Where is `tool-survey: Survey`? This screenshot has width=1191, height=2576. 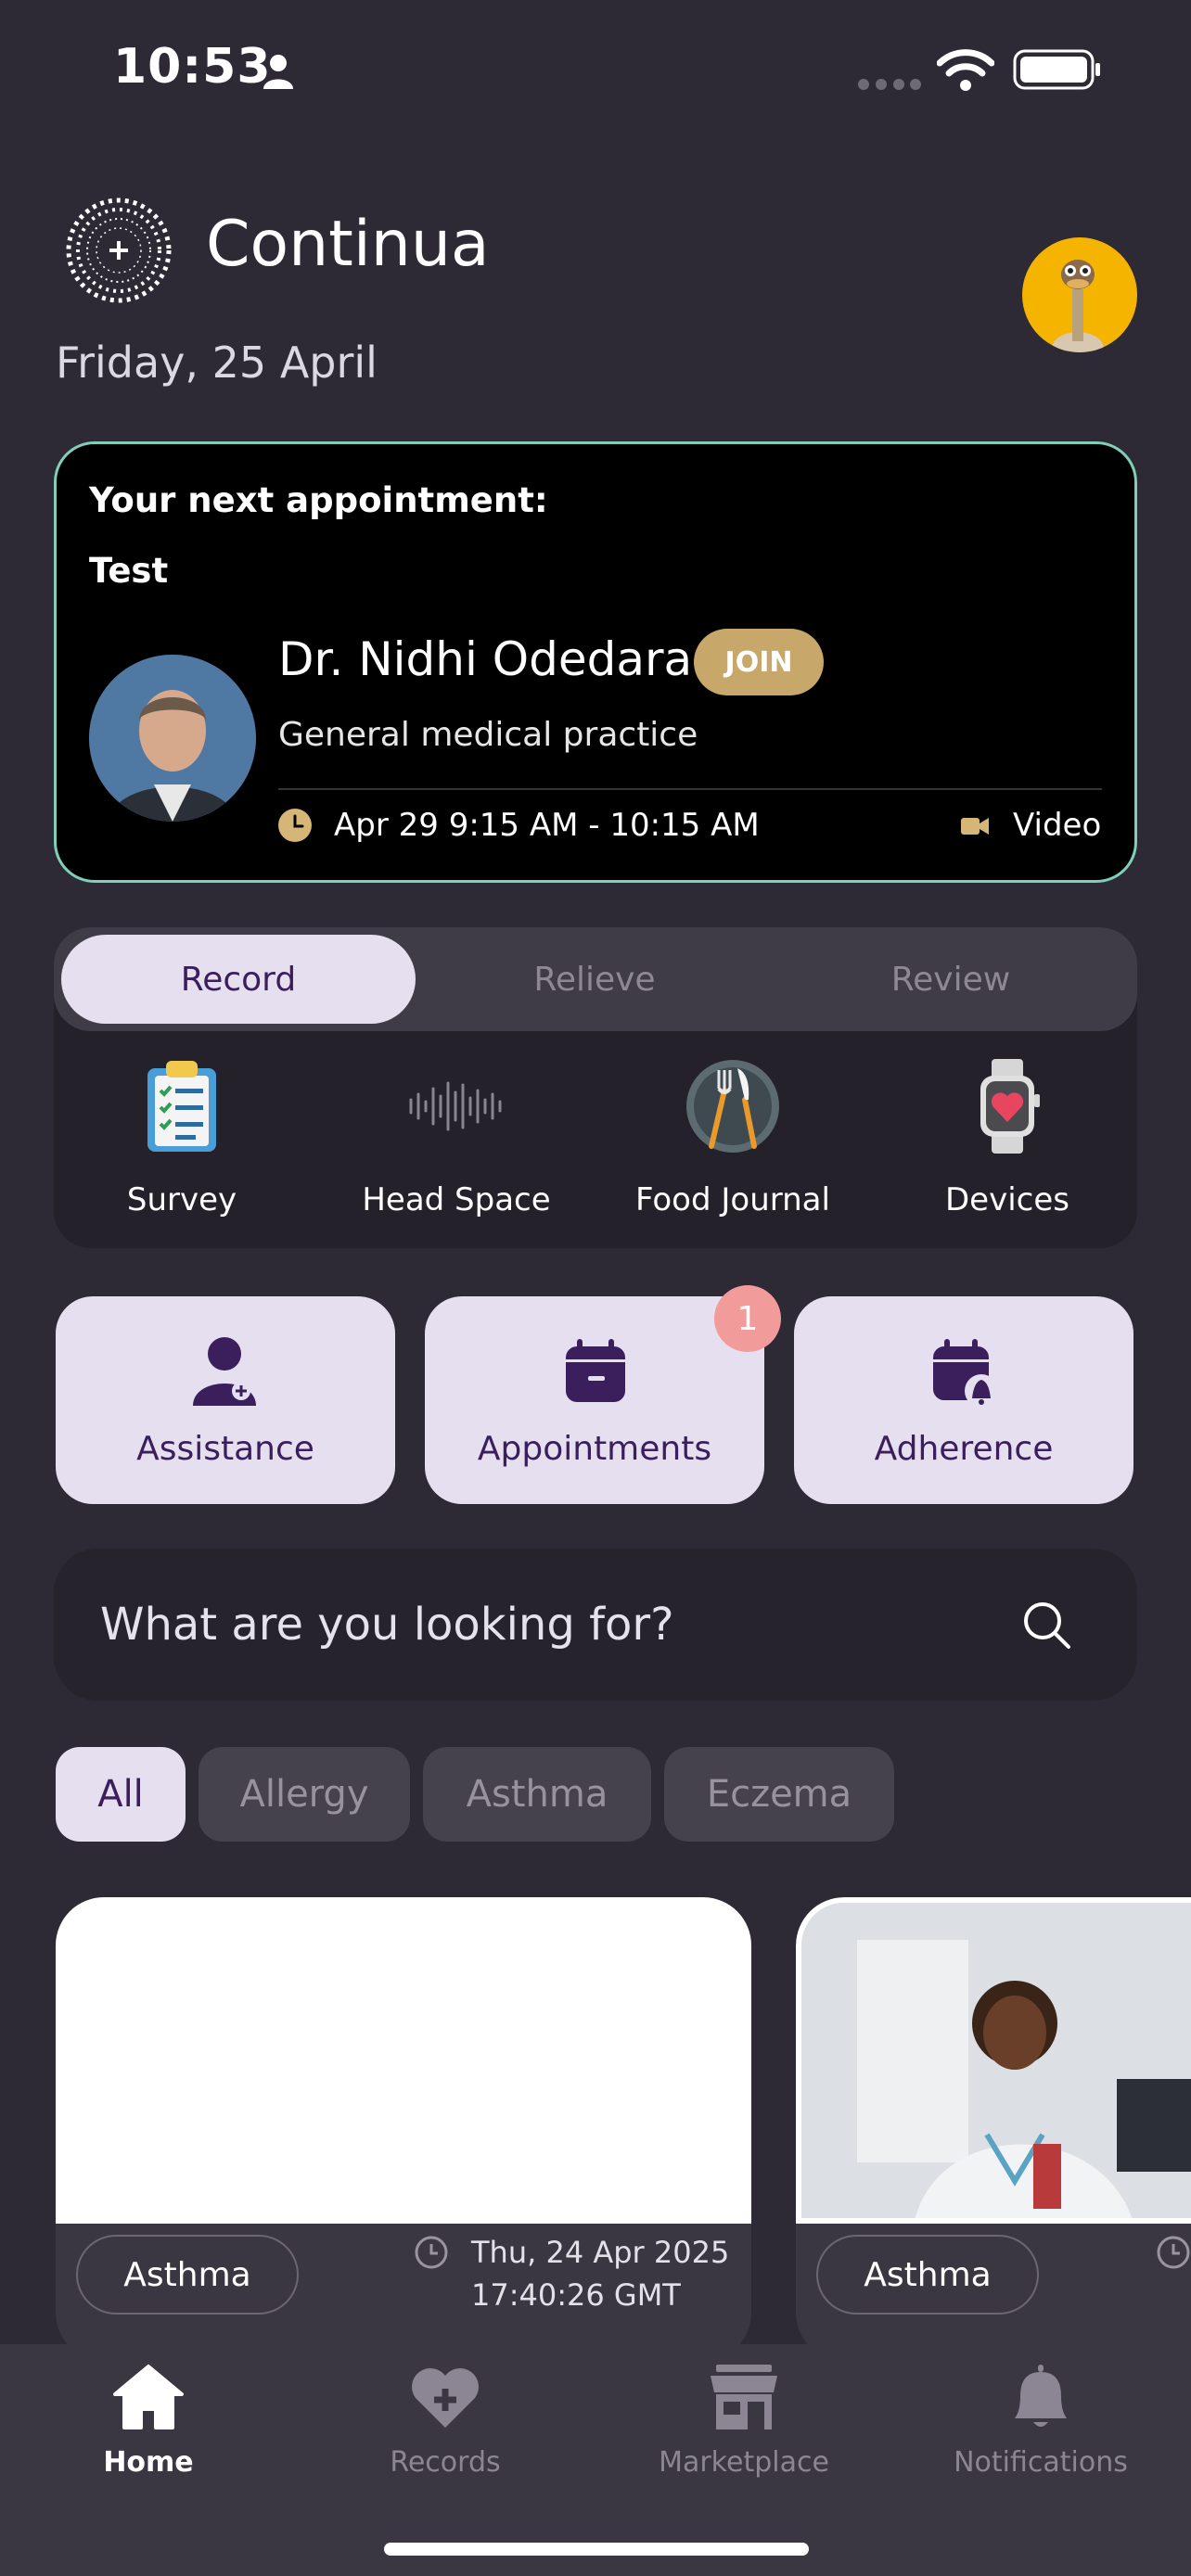
tool-survey: Survey is located at coordinates (182, 1145).